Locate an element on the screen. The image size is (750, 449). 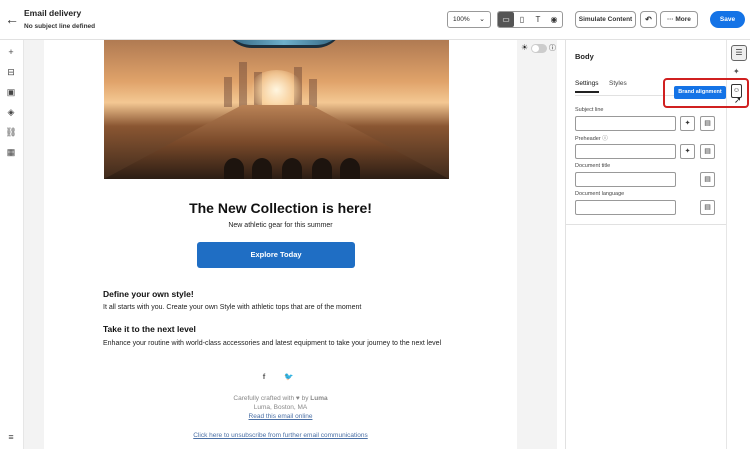
panel-title: Body is located at coordinates (584, 56).